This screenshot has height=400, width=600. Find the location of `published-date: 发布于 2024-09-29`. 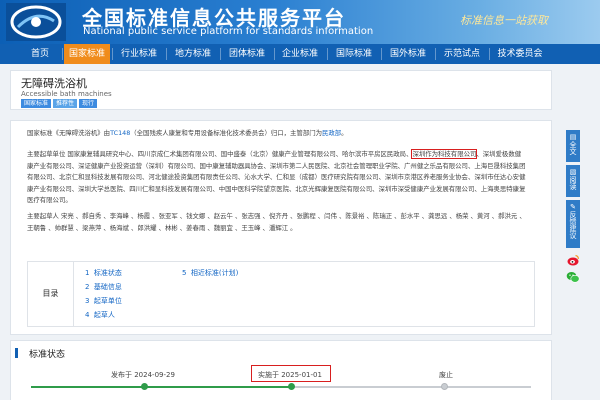

published-date: 发布于 2024-09-29 is located at coordinates (143, 375).